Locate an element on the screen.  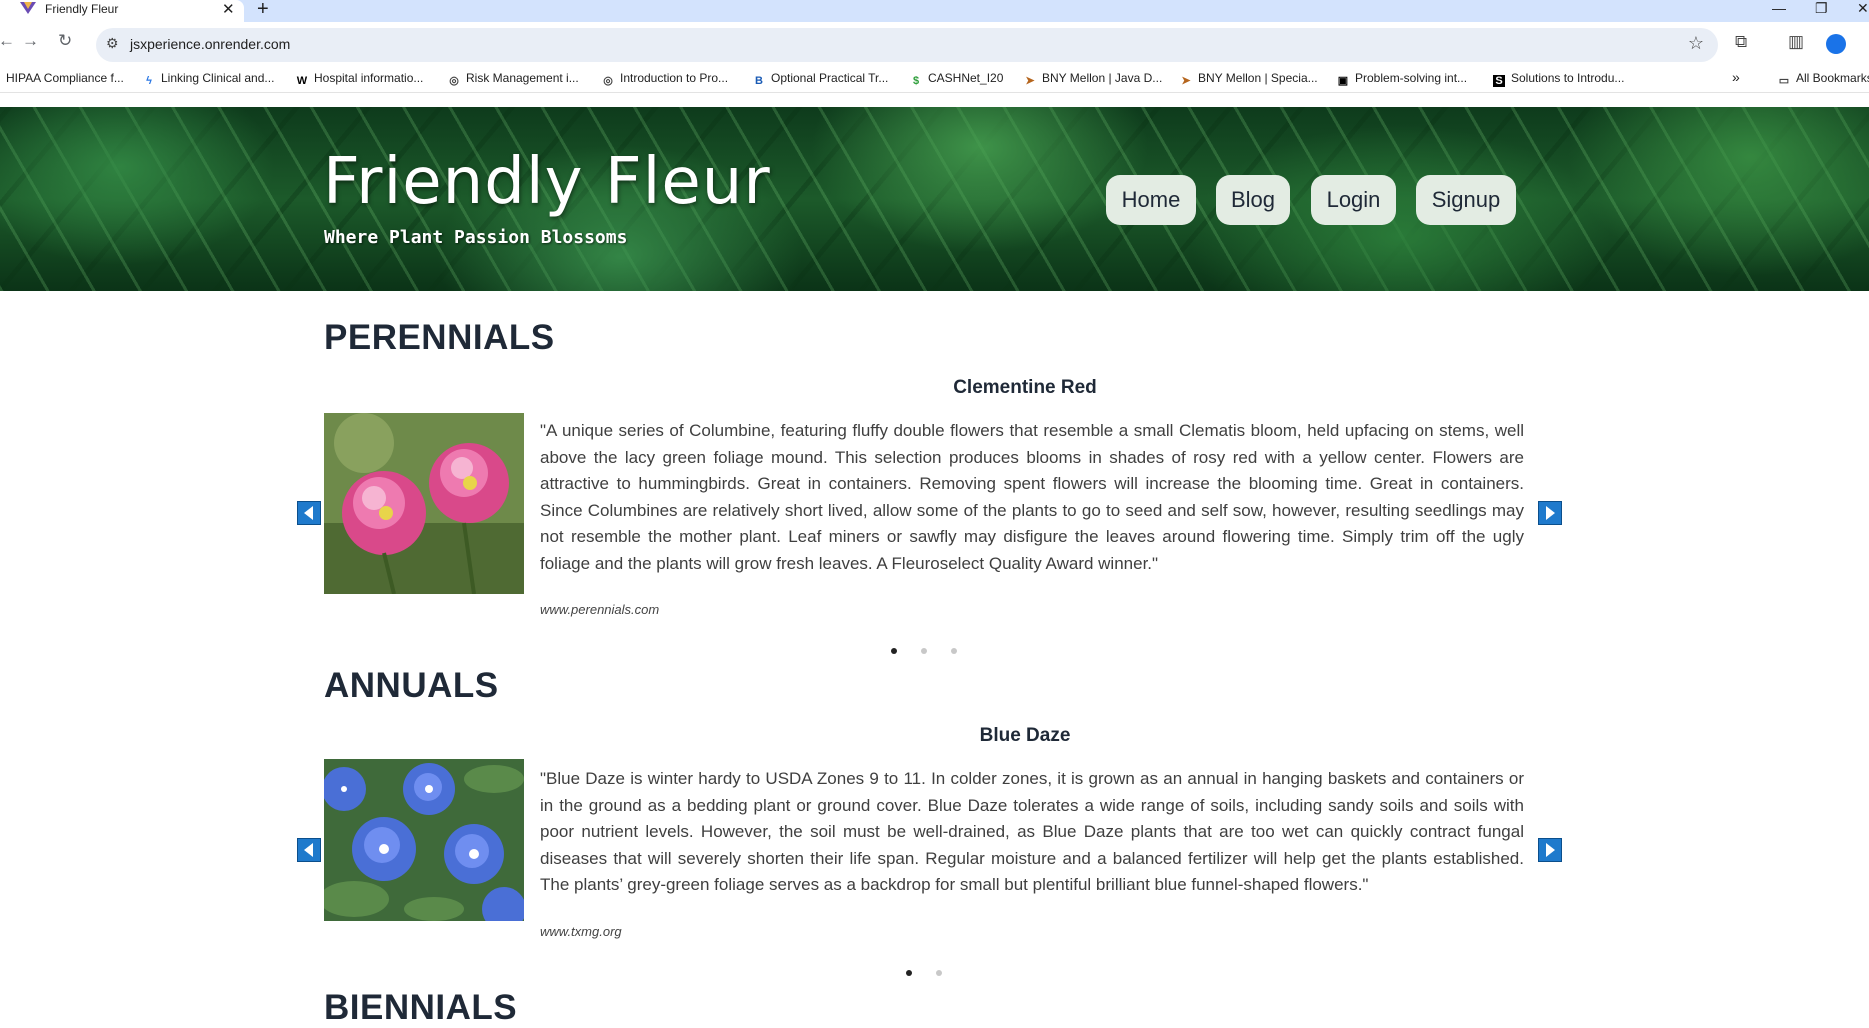
profile-avatar is located at coordinates (1836, 44).